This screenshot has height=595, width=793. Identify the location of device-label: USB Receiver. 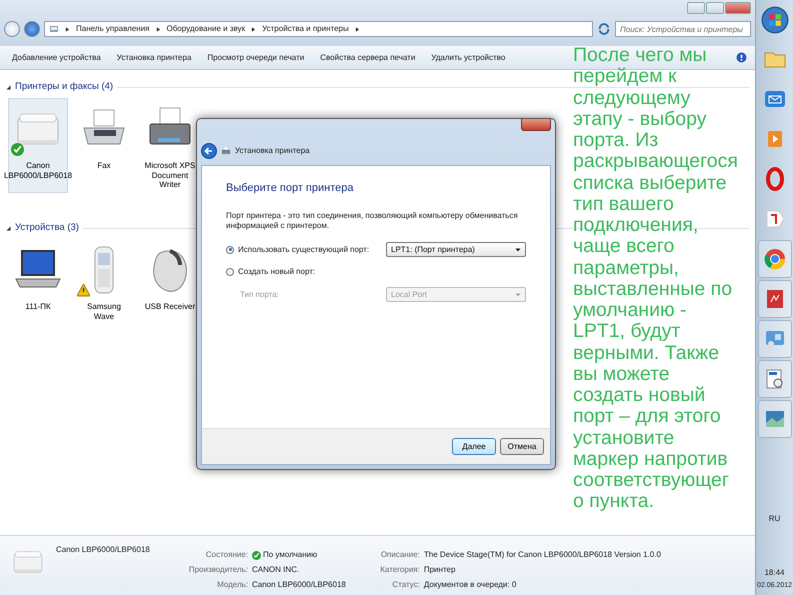
(170, 307).